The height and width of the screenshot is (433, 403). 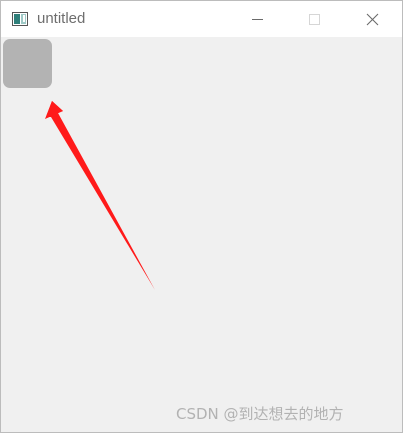 What do you see at coordinates (20, 19) in the screenshot?
I see `app-window-icon` at bounding box center [20, 19].